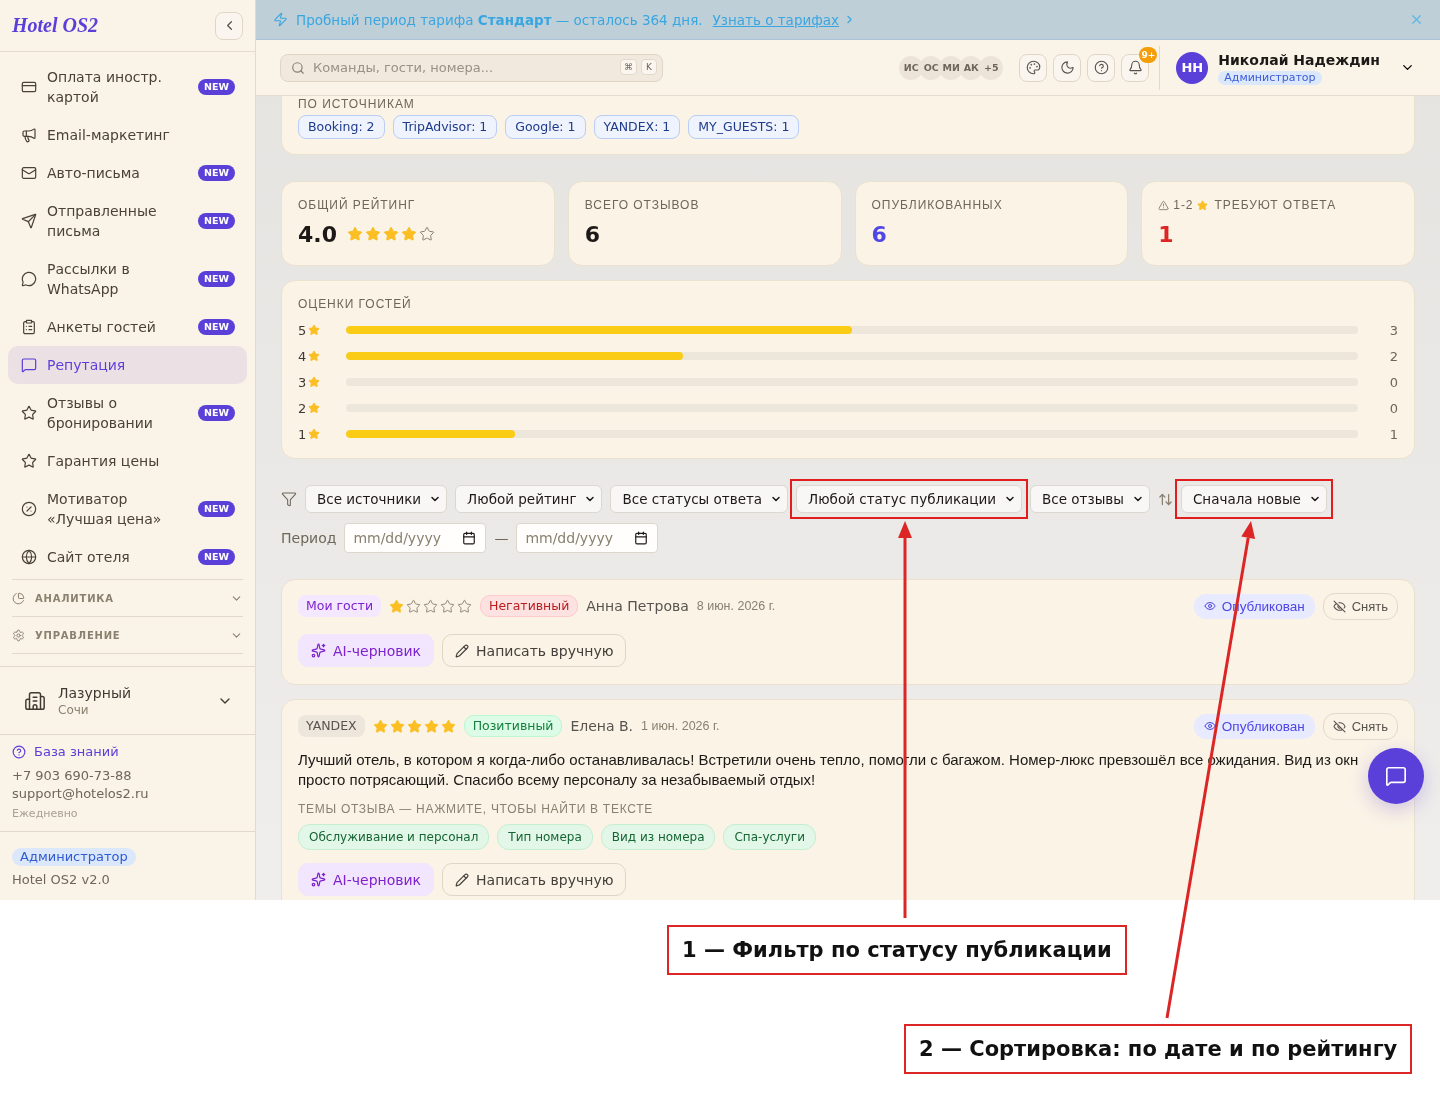 This screenshot has height=1097, width=1440. What do you see at coordinates (127, 598) in the screenshot?
I see `sidebar-section: АНАЛИТИКА` at bounding box center [127, 598].